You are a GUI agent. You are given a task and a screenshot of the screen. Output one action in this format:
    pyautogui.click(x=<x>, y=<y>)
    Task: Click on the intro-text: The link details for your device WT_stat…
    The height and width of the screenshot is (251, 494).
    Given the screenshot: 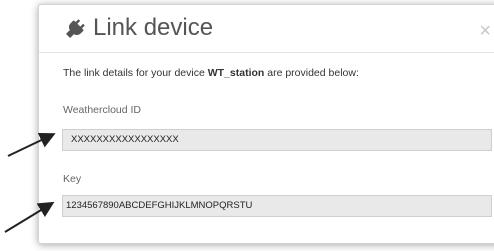 What is the action you would take?
    pyautogui.click(x=211, y=73)
    